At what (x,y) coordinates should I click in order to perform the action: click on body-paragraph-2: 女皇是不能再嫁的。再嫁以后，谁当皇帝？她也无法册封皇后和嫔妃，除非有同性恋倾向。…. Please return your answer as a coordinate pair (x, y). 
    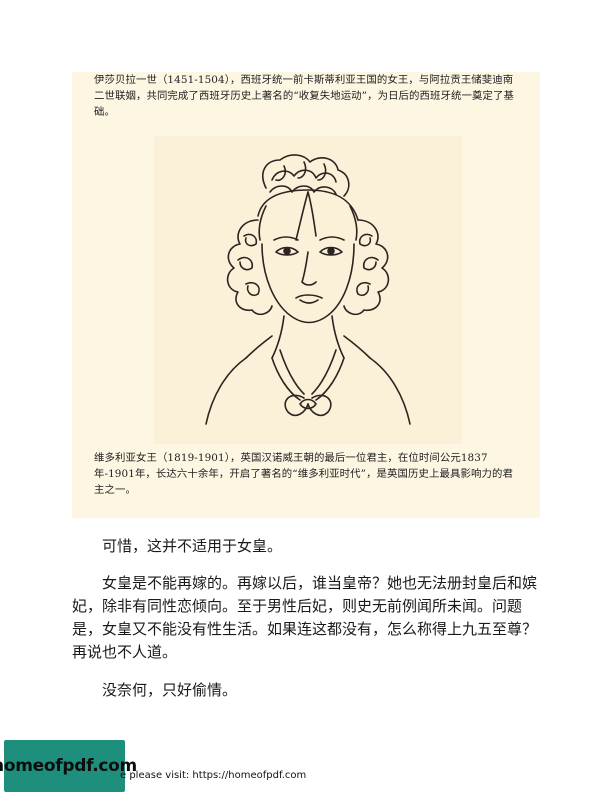
    Looking at the image, I should click on (305, 617).